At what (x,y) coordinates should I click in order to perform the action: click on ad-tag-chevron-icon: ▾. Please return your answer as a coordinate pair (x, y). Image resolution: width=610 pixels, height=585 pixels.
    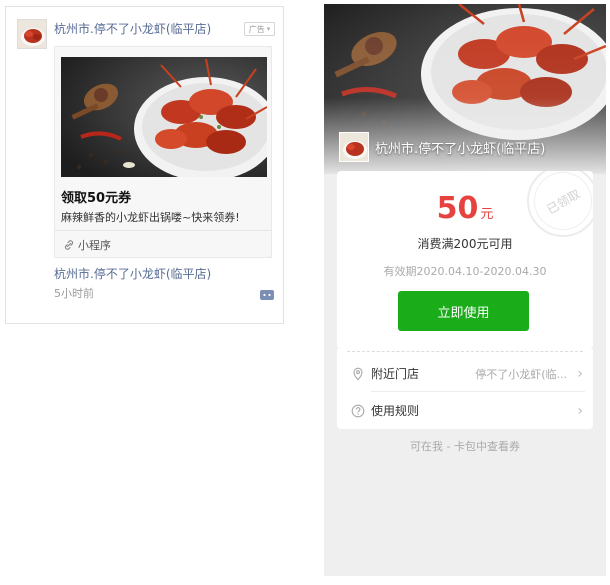
    Looking at the image, I should click on (268, 29).